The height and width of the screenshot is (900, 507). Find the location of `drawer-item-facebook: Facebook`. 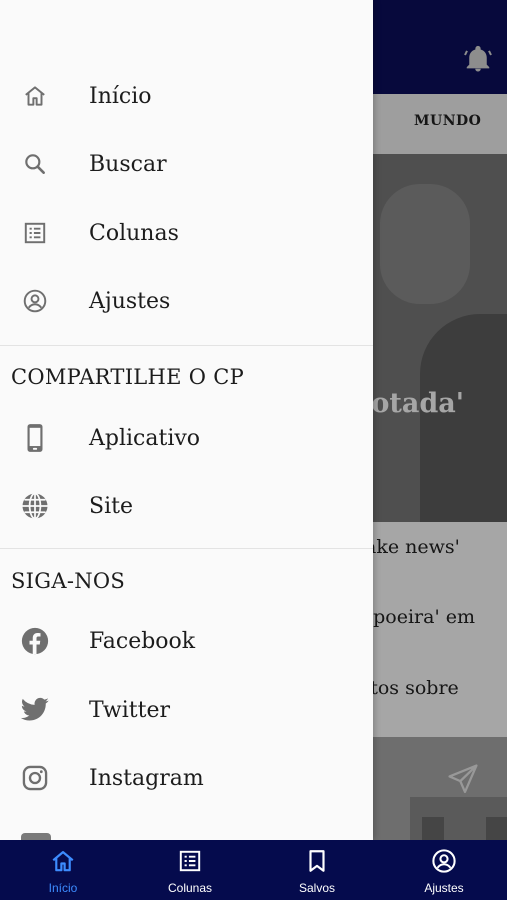

drawer-item-facebook: Facebook is located at coordinates (186, 641).